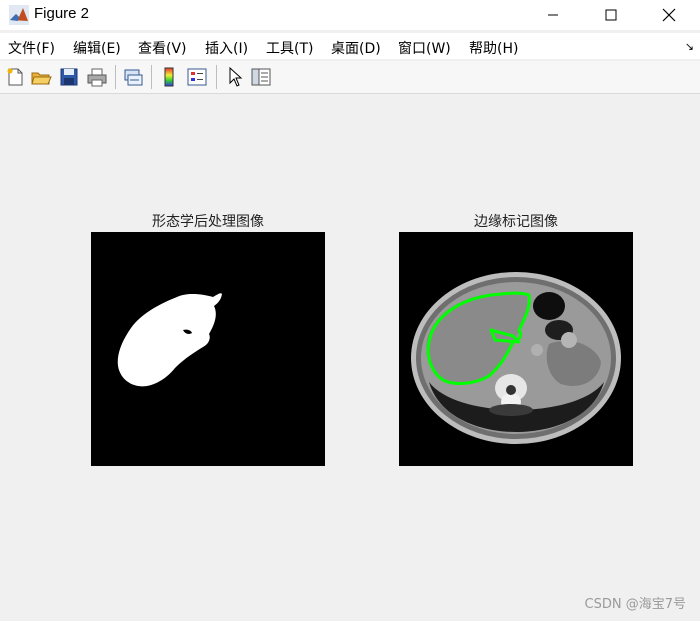 The image size is (700, 621). What do you see at coordinates (235, 77) in the screenshot?
I see `pointer-icon` at bounding box center [235, 77].